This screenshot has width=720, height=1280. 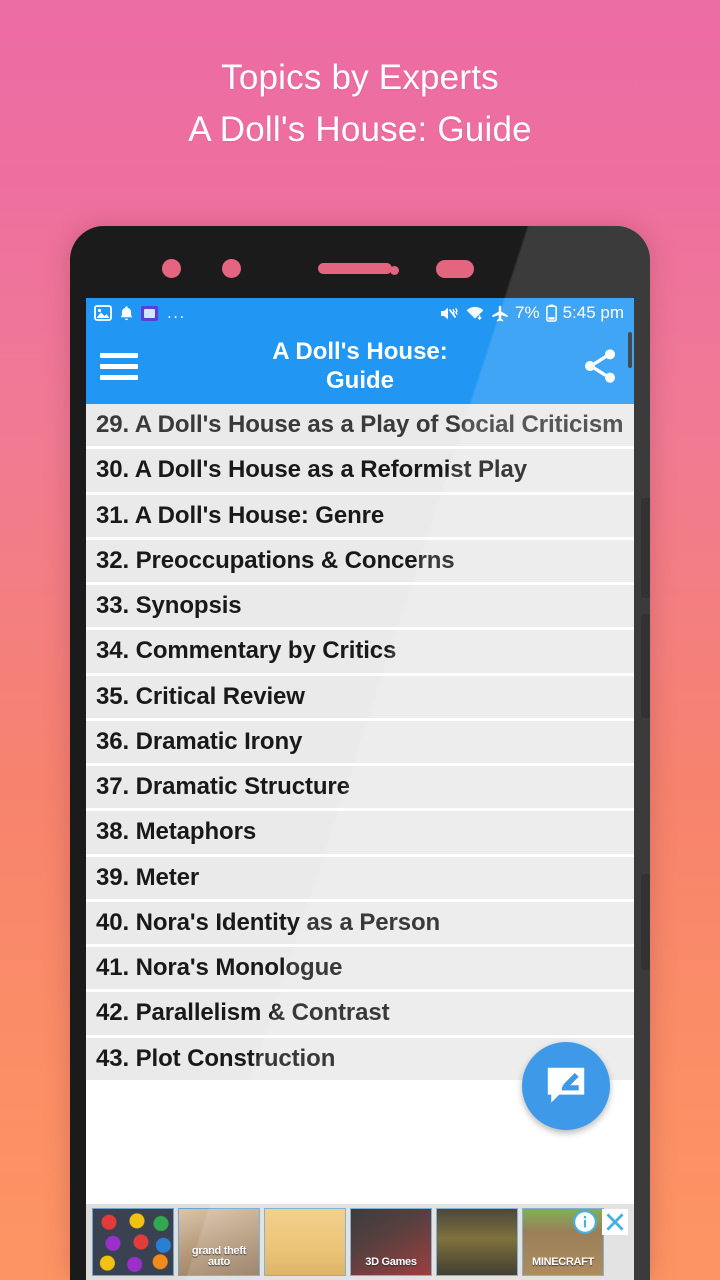 I want to click on status-bar: ... 7% 5:45 pm, so click(x=360, y=313).